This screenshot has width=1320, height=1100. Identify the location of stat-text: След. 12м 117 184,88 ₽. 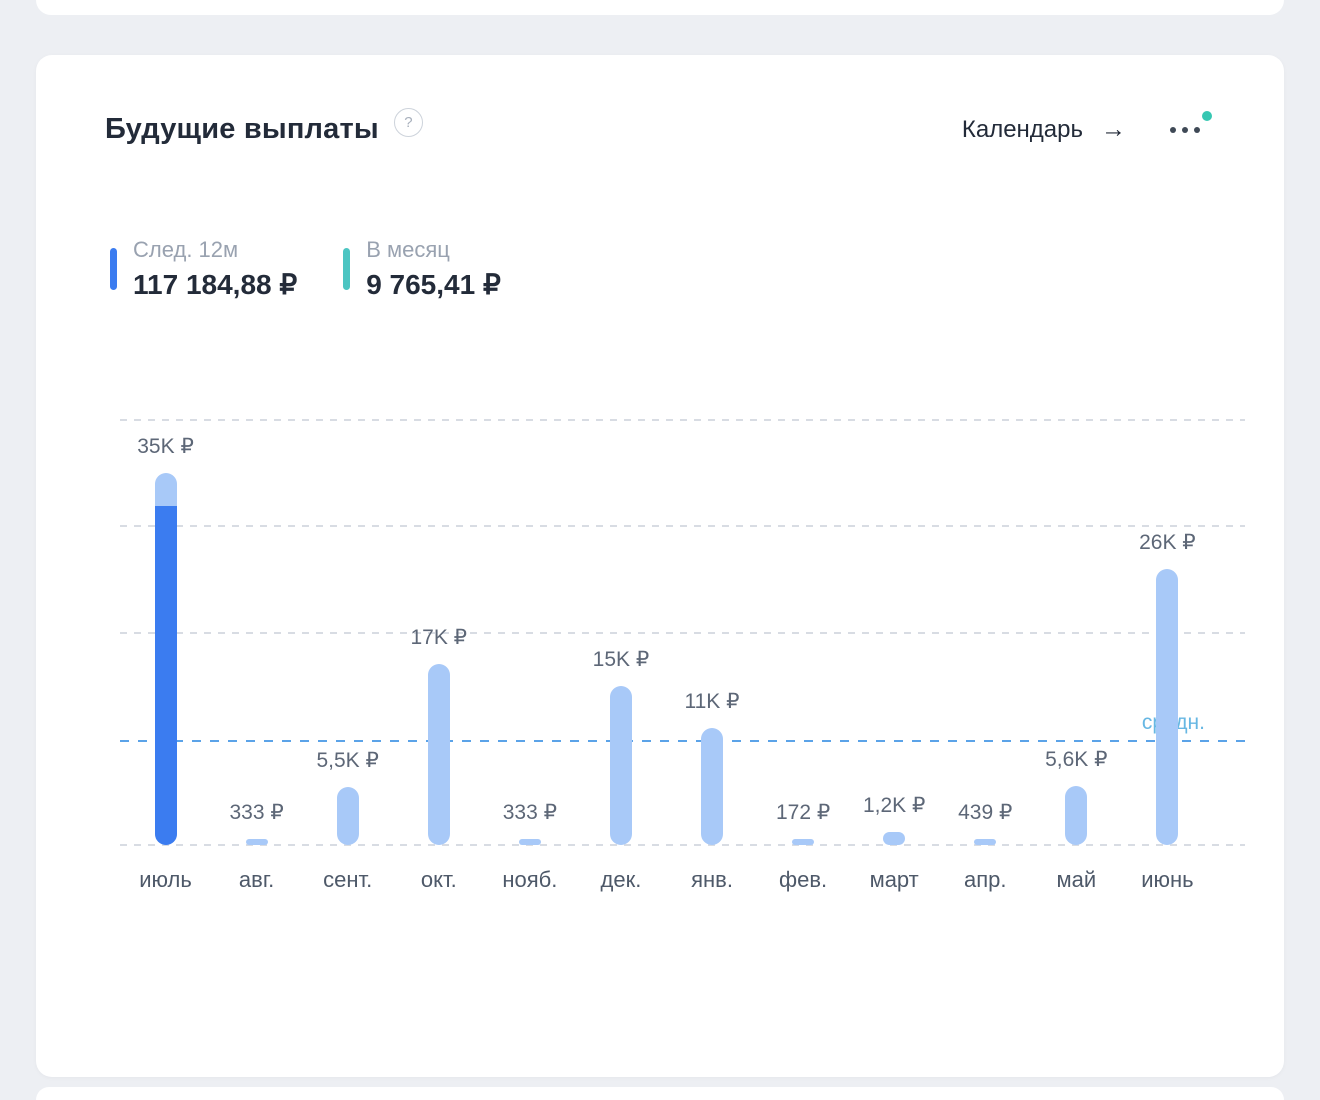
(215, 269).